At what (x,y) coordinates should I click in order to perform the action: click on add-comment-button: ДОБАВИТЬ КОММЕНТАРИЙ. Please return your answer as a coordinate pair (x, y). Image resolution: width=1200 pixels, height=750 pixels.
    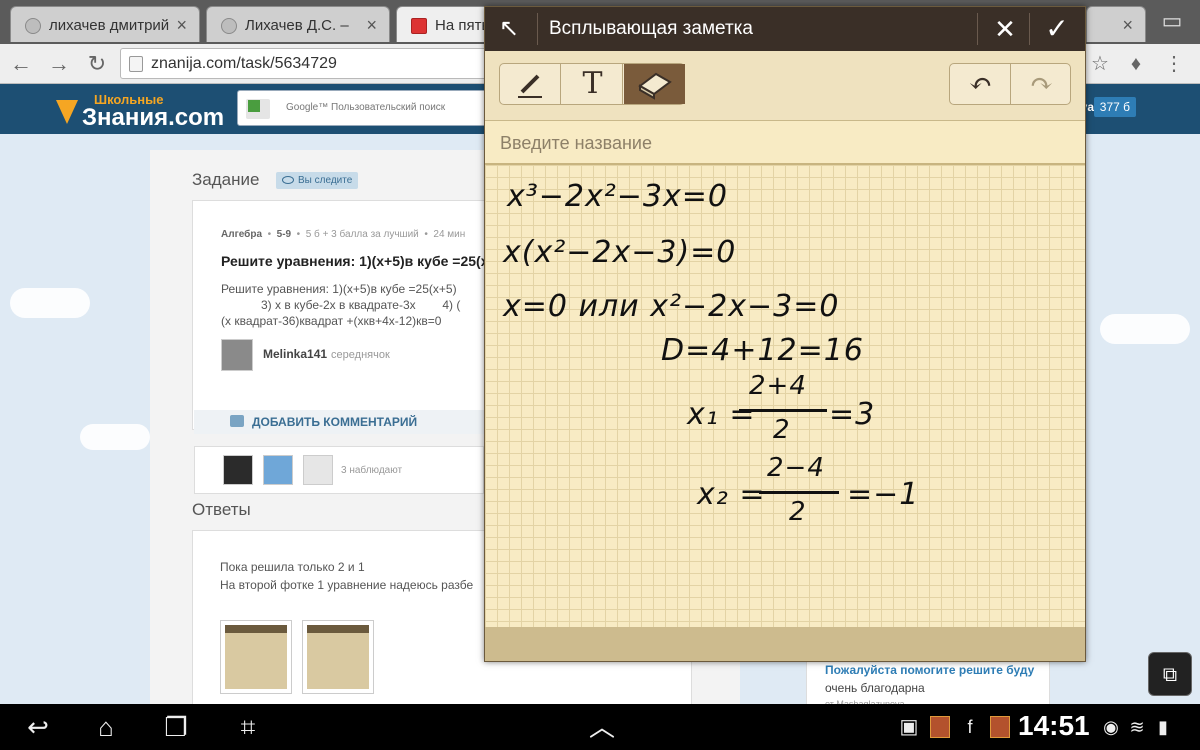
    Looking at the image, I should click on (339, 422).